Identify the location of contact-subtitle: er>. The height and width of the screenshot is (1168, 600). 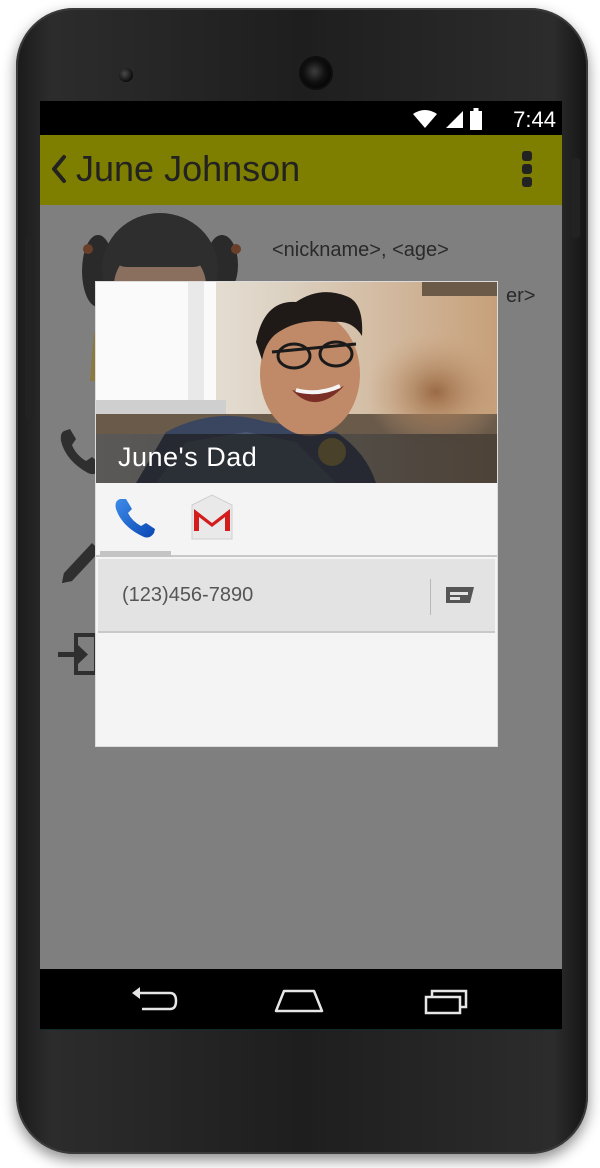
(521, 296).